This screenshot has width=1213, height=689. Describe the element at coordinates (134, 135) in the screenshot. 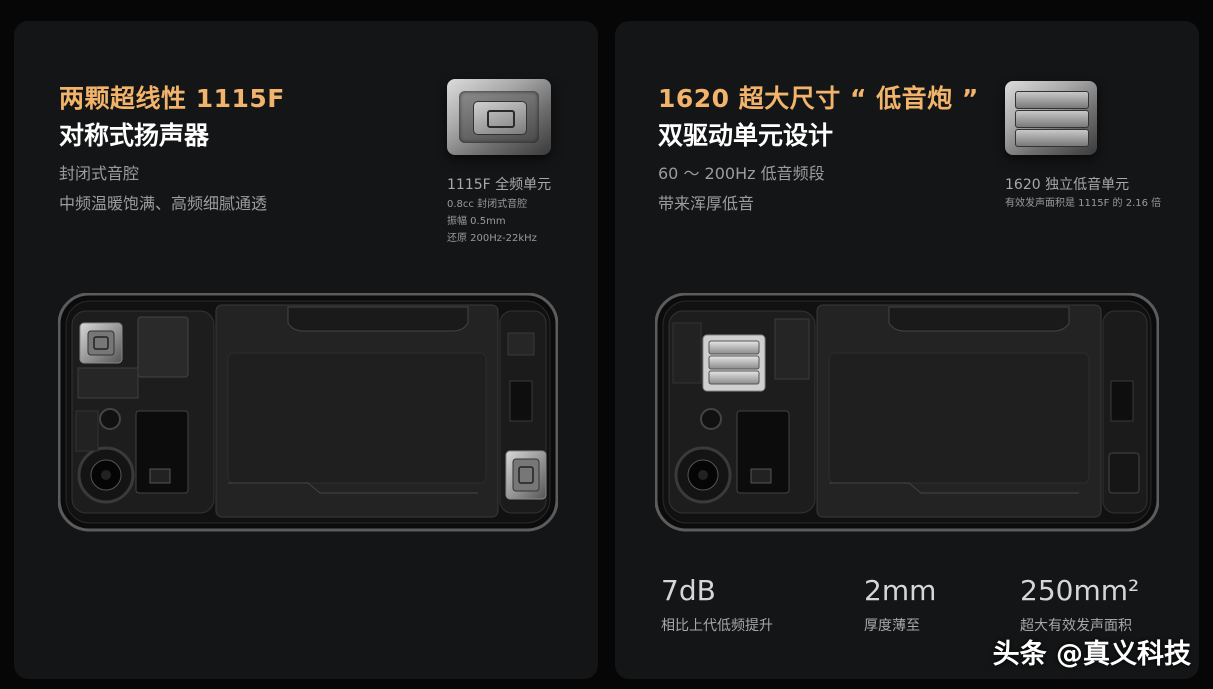

I see `feature-title: 对称式扬声器` at that location.